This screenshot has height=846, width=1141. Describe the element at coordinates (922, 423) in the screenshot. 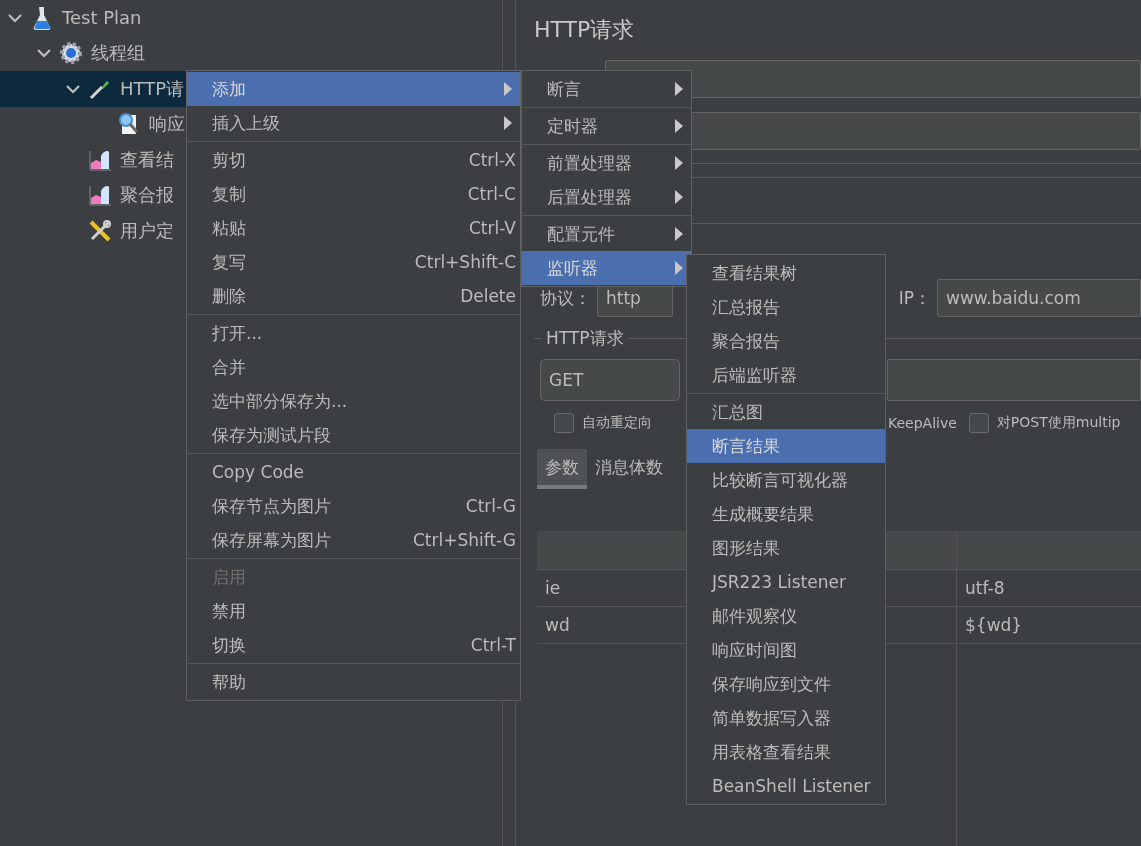

I see `checkbox-label: KeepAlive` at that location.